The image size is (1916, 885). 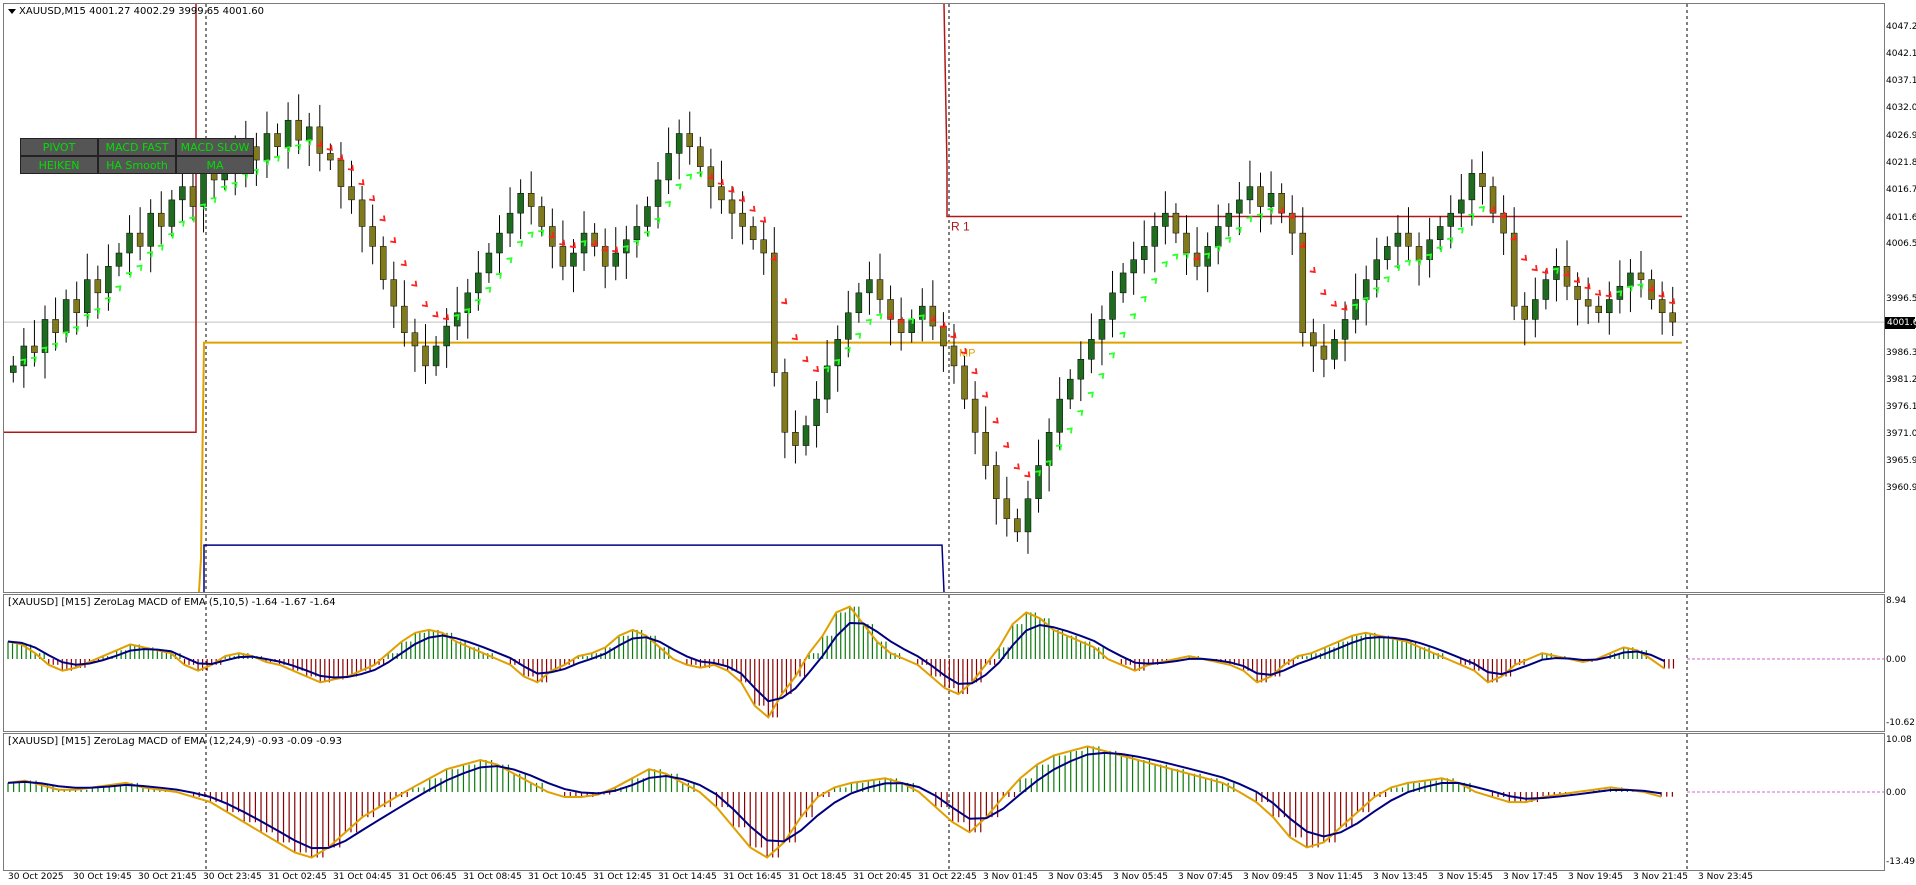 I want to click on macd-fast-button: MACD FAST, so click(x=137, y=147).